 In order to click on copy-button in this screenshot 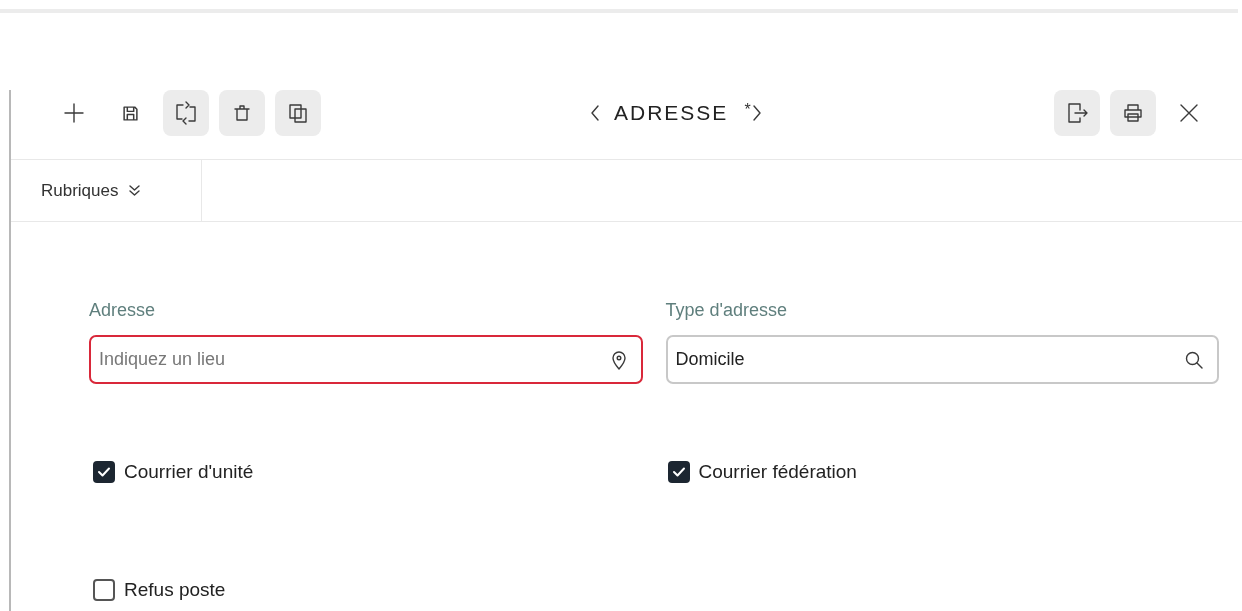, I will do `click(298, 113)`.